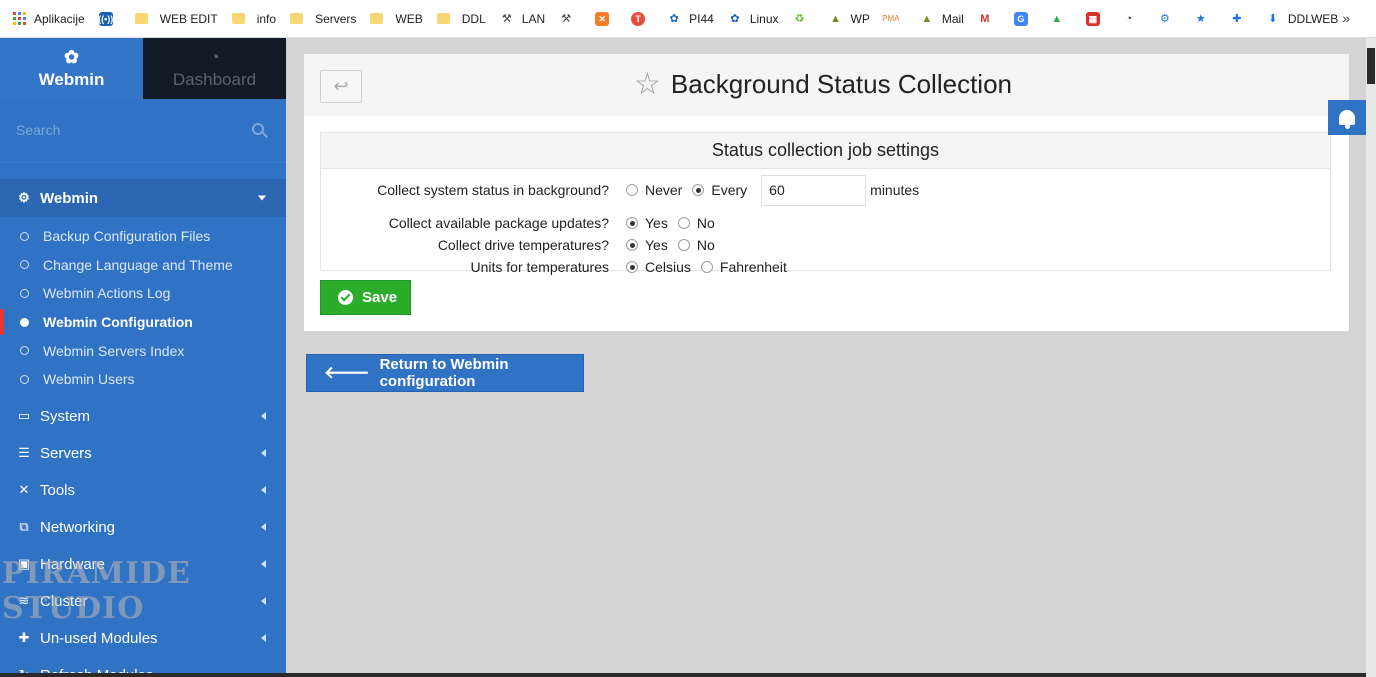 The height and width of the screenshot is (677, 1376). Describe the element at coordinates (1133, 19) in the screenshot. I see `bookmark-speedometer: ◔` at that location.